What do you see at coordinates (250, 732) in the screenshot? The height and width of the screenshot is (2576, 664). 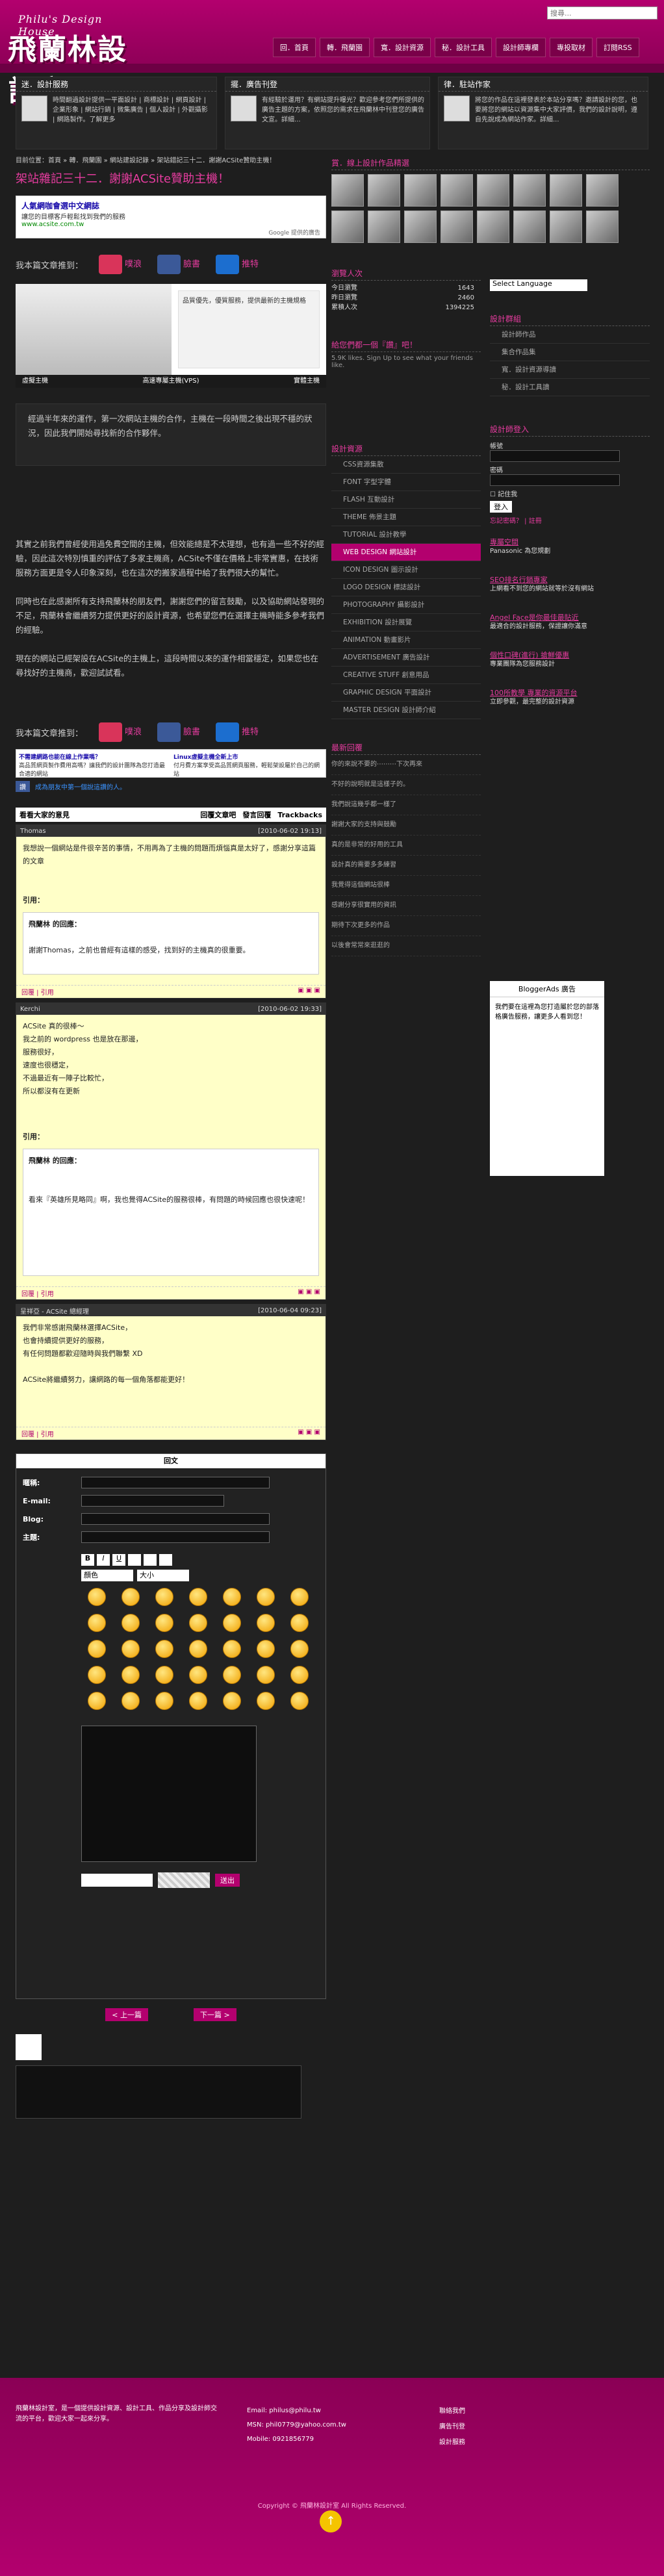 I see `digg-link: 推特` at bounding box center [250, 732].